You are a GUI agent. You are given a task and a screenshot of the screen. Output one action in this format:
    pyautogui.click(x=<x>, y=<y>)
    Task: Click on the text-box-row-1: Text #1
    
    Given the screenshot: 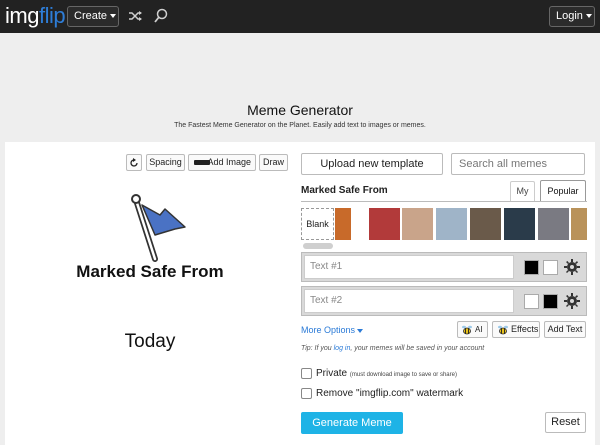 What is the action you would take?
    pyautogui.click(x=444, y=267)
    